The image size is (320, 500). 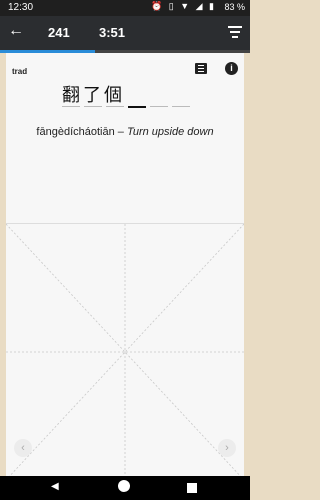 What do you see at coordinates (170, 132) in the screenshot?
I see `definition-text: Turn upside down` at bounding box center [170, 132].